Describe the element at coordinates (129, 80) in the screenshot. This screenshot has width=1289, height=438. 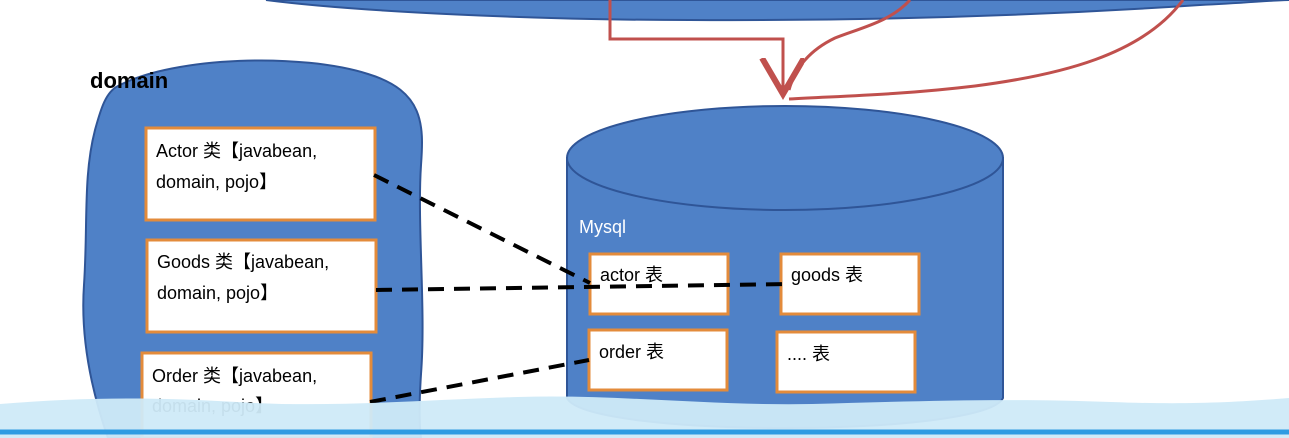
I see `domain-title: domain` at that location.